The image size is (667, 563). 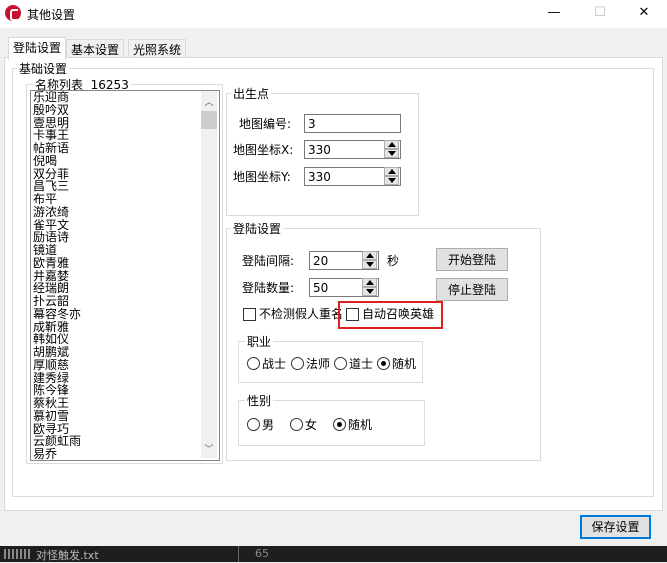 I want to click on list-item: 陈今锋, so click(x=125, y=390).